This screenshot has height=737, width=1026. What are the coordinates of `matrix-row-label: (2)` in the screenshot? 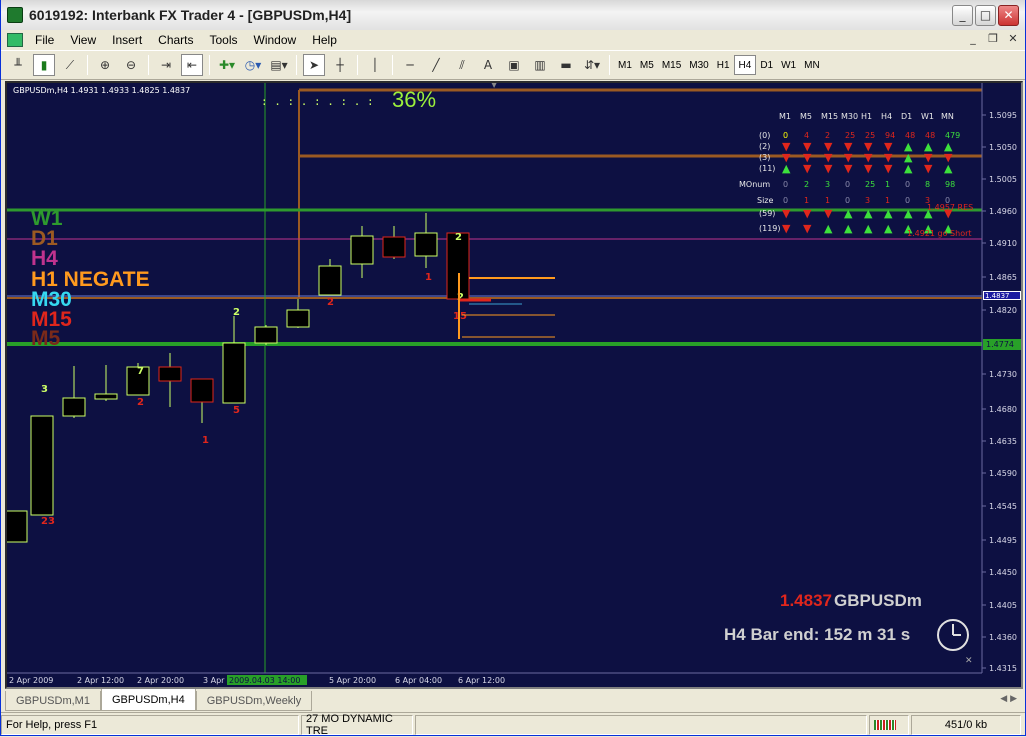 It's located at (764, 146).